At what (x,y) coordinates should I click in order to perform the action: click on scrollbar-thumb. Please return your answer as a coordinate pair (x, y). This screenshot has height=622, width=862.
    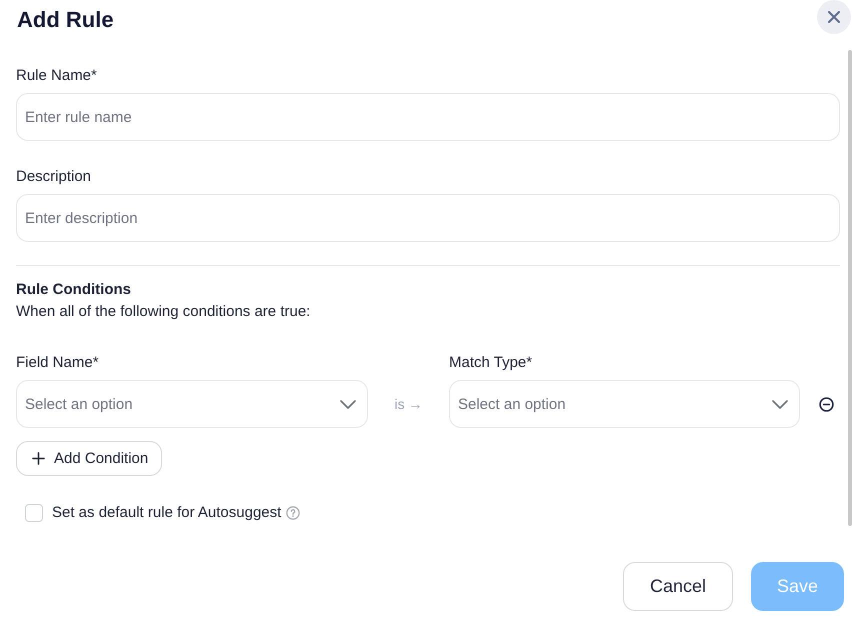
    Looking at the image, I should click on (850, 288).